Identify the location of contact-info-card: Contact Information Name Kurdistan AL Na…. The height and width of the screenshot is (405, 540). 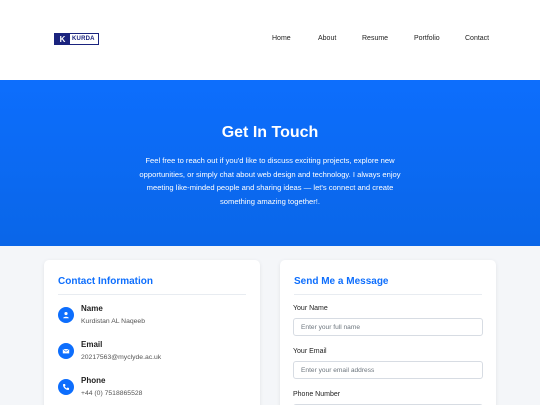
(152, 332).